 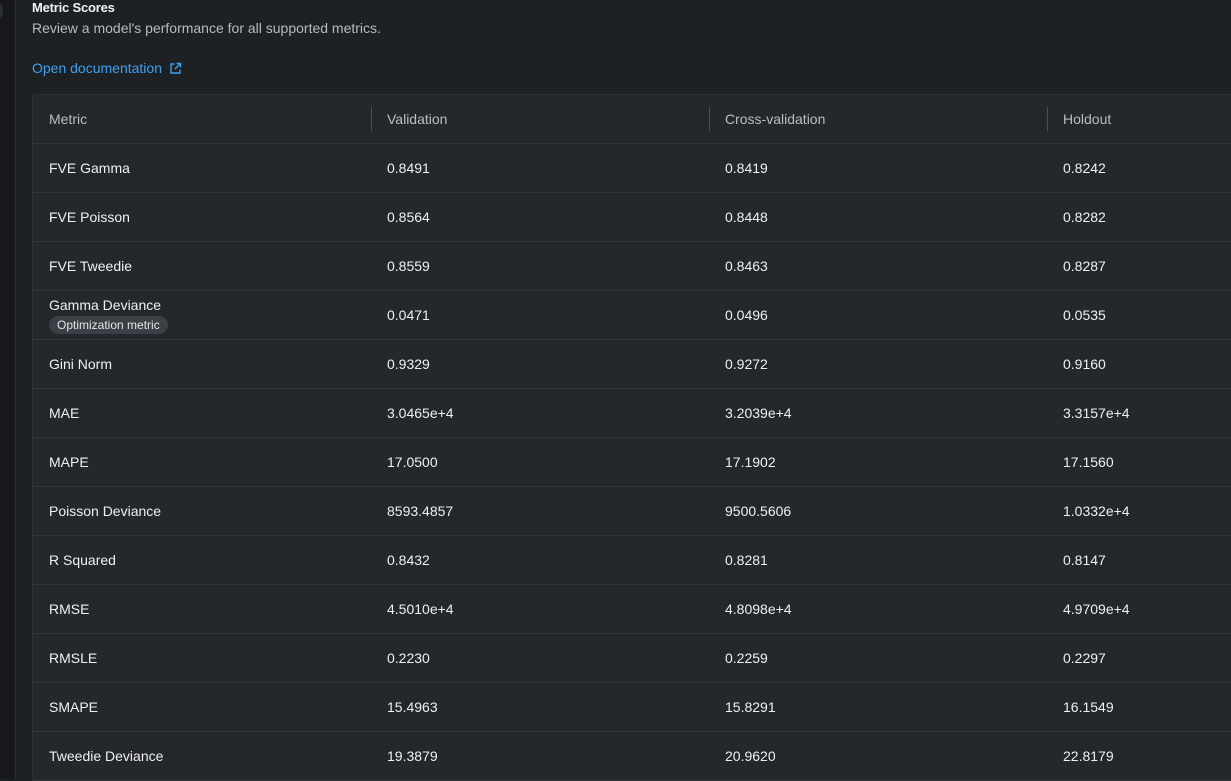 What do you see at coordinates (202, 364) in the screenshot?
I see `metric-name-cell: Gini Norm` at bounding box center [202, 364].